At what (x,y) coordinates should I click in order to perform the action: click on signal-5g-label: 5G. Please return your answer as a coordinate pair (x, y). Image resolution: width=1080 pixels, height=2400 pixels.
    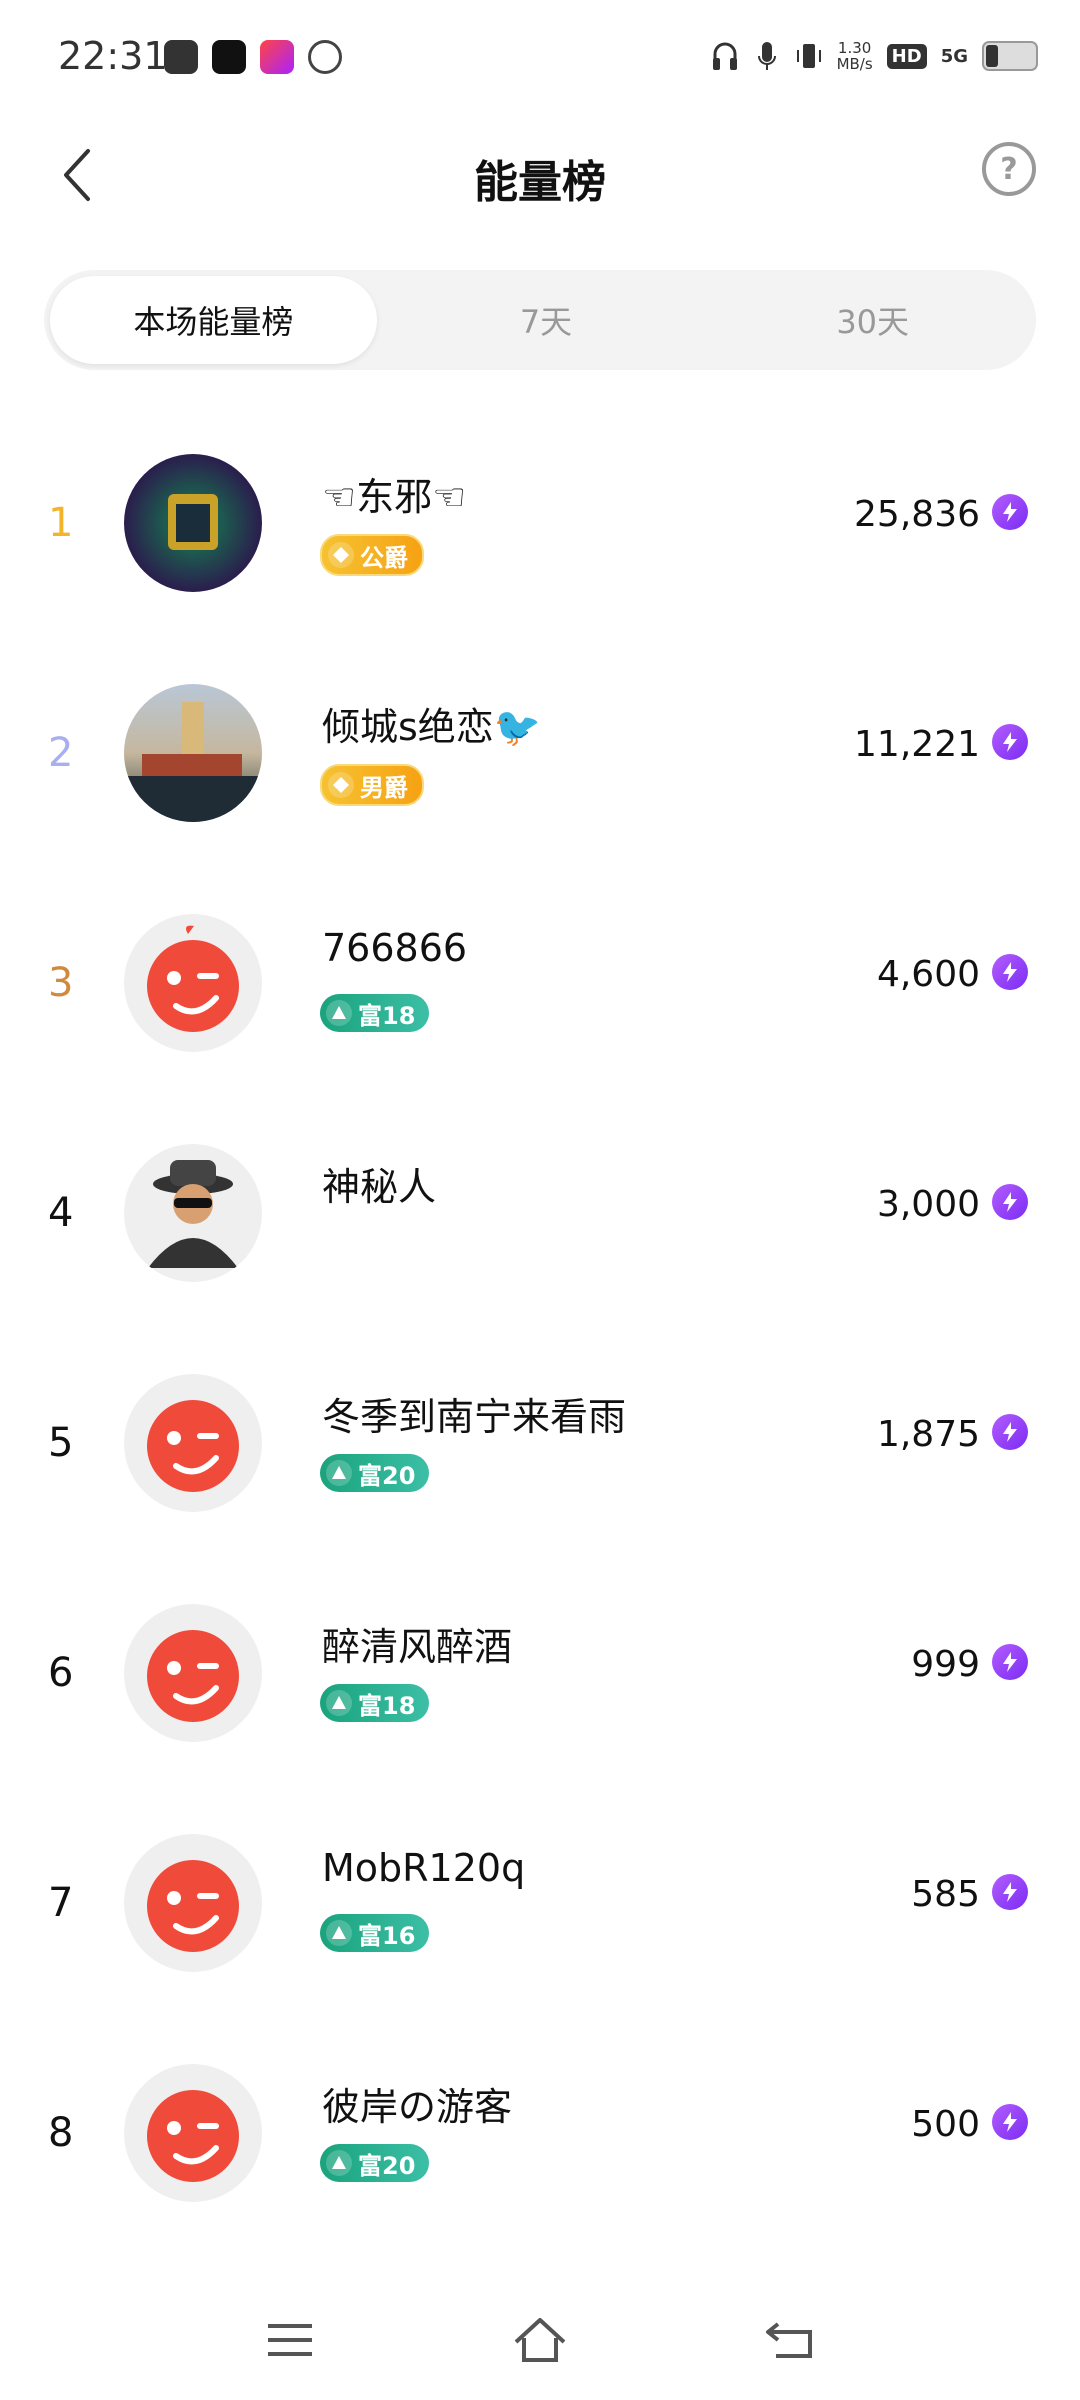
    Looking at the image, I should click on (954, 56).